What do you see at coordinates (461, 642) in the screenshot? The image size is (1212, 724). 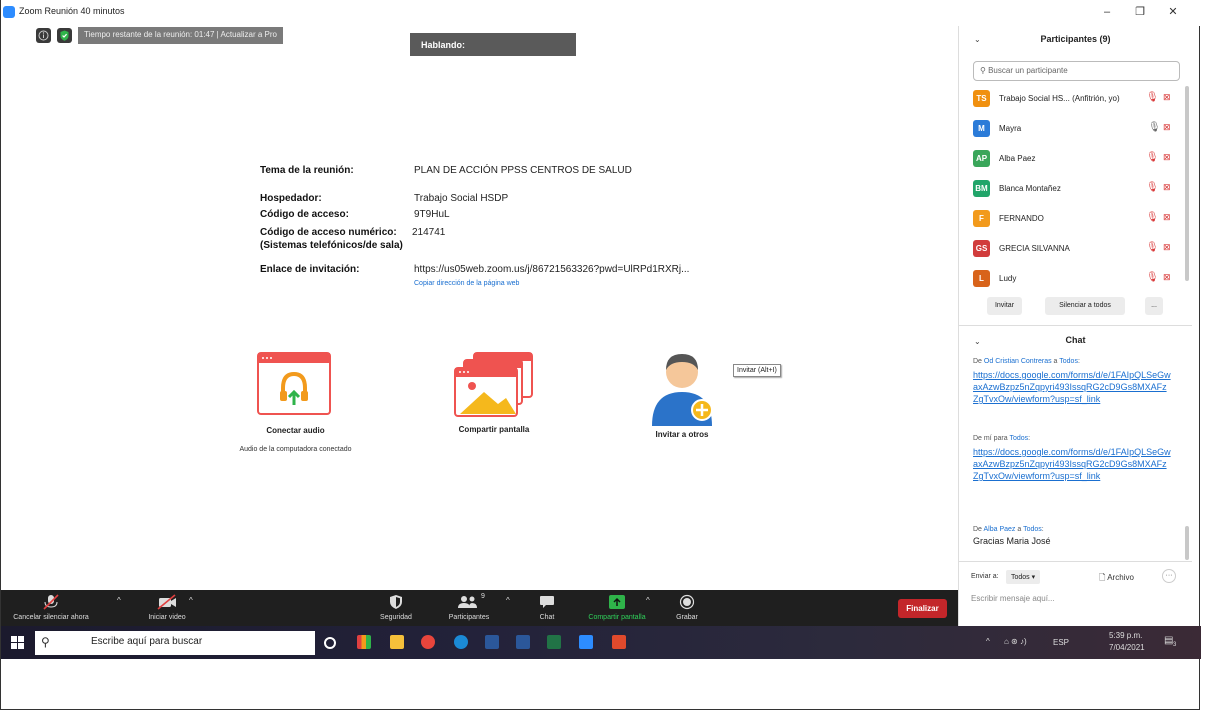 I see `edge-icon` at bounding box center [461, 642].